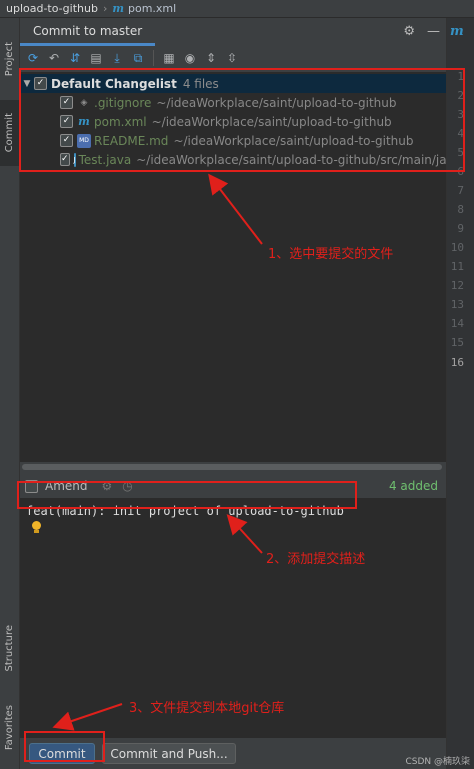  Describe the element at coordinates (207, 708) in the screenshot. I see `annotation-step3: 3、文件提交到本地git仓库` at that location.